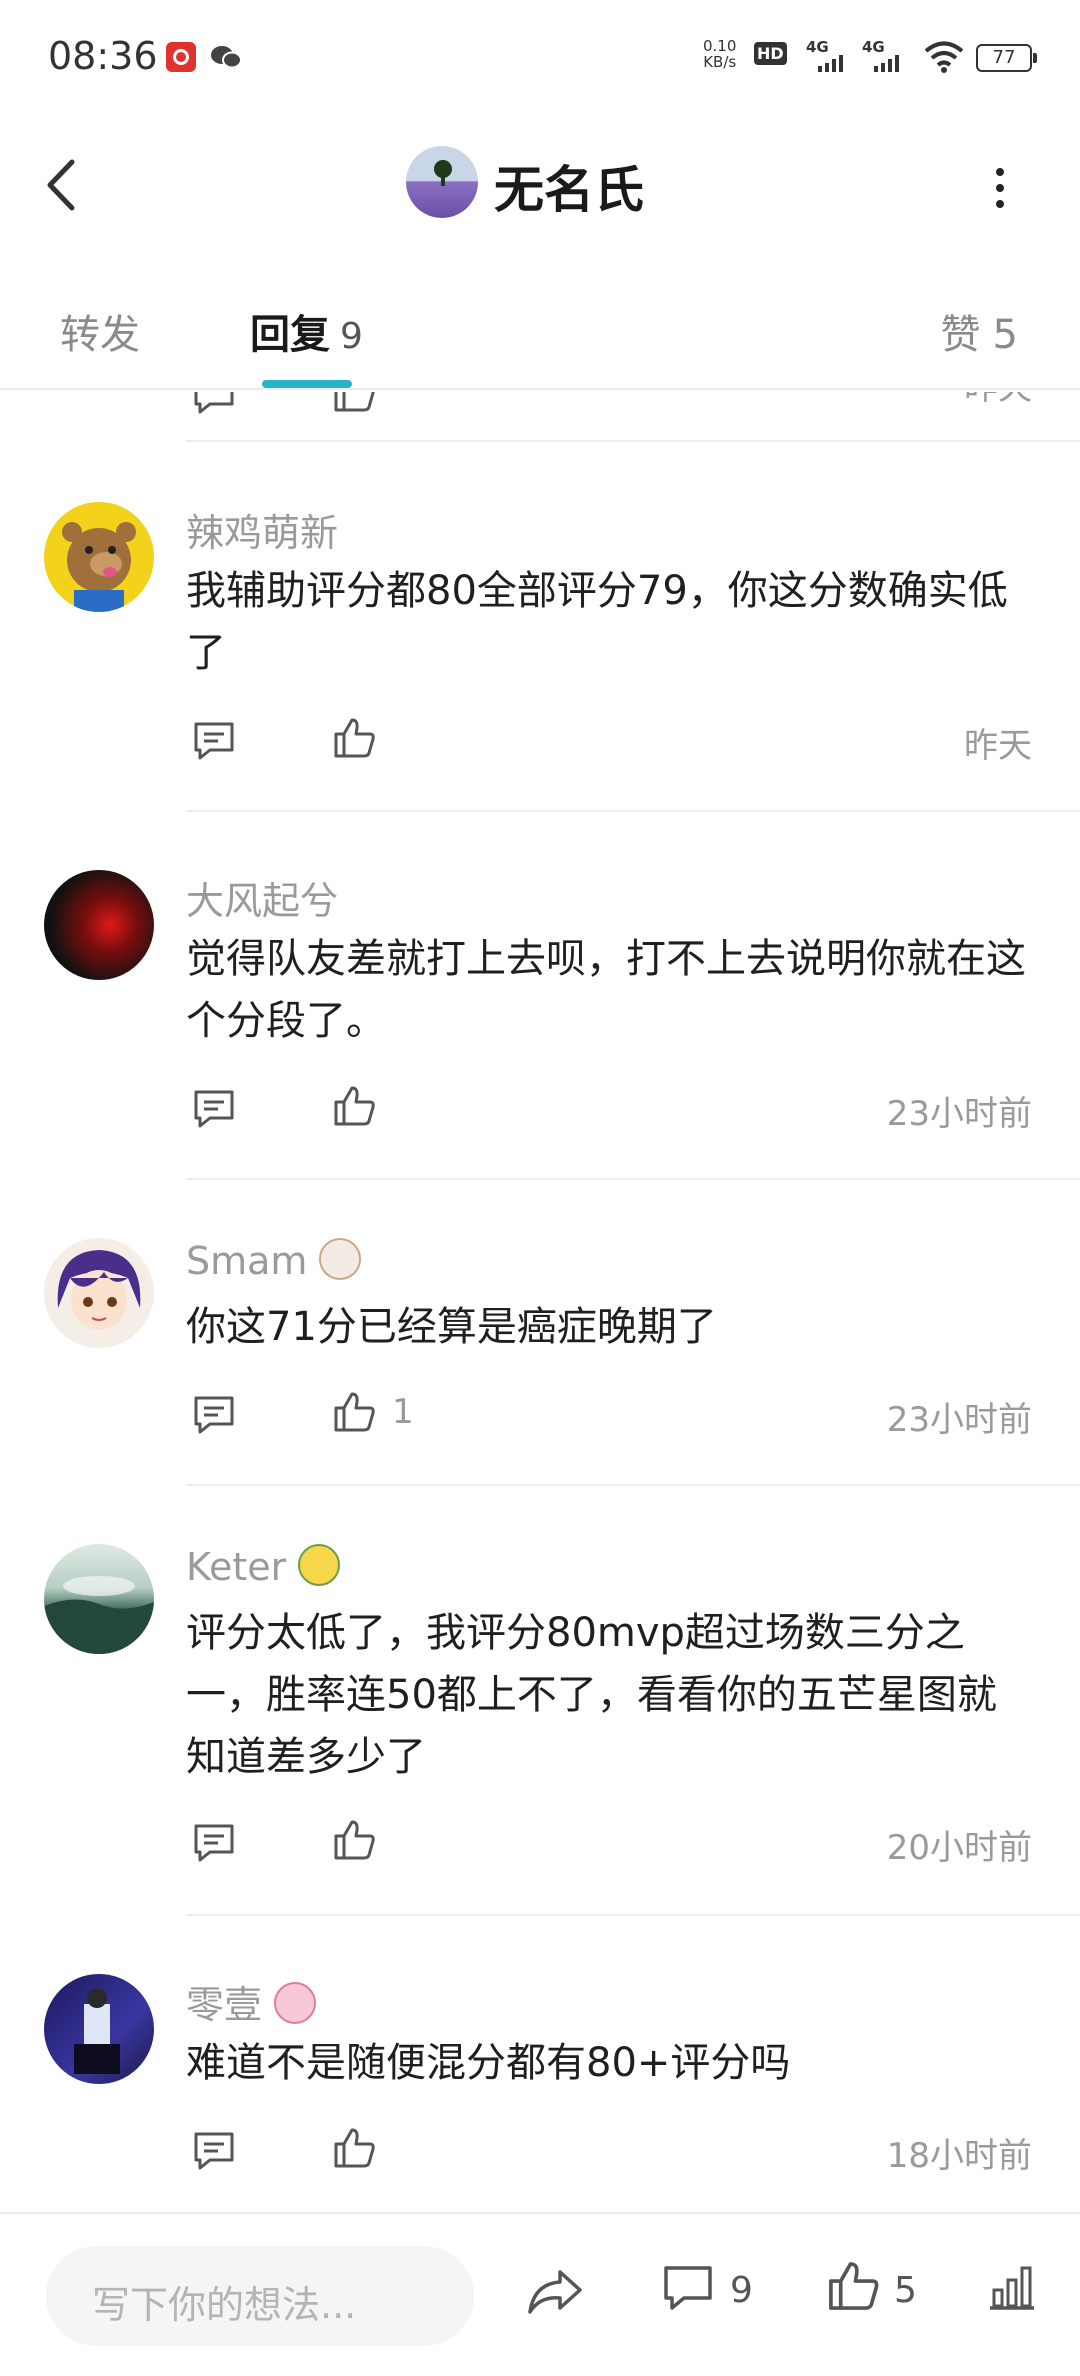 This screenshot has width=1080, height=2376. Describe the element at coordinates (262, 897) in the screenshot. I see `comment-username: 大风起兮` at that location.